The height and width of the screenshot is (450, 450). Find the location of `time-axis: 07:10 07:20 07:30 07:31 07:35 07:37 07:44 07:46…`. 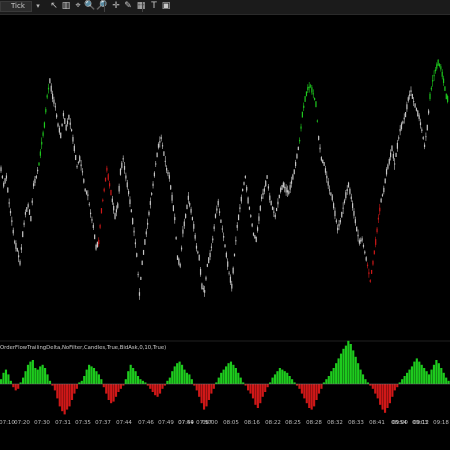

time-axis: 07:10 07:20 07:30 07:31 07:35 07:37 07:44 07:46… is located at coordinates (225, 425).